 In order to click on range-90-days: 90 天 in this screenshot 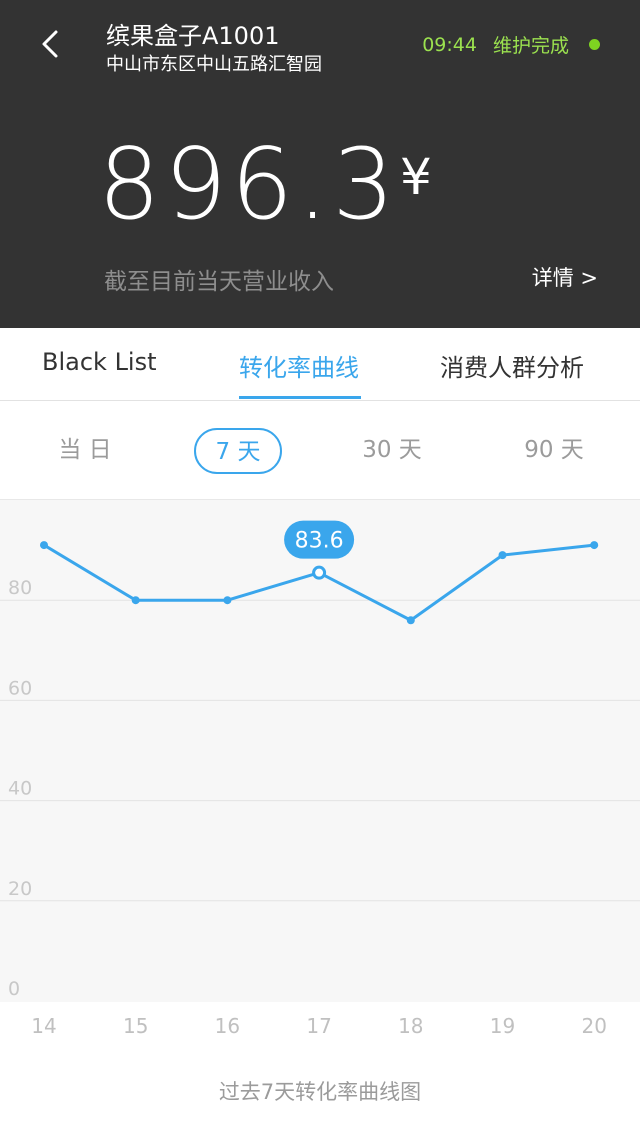, I will do `click(554, 451)`.